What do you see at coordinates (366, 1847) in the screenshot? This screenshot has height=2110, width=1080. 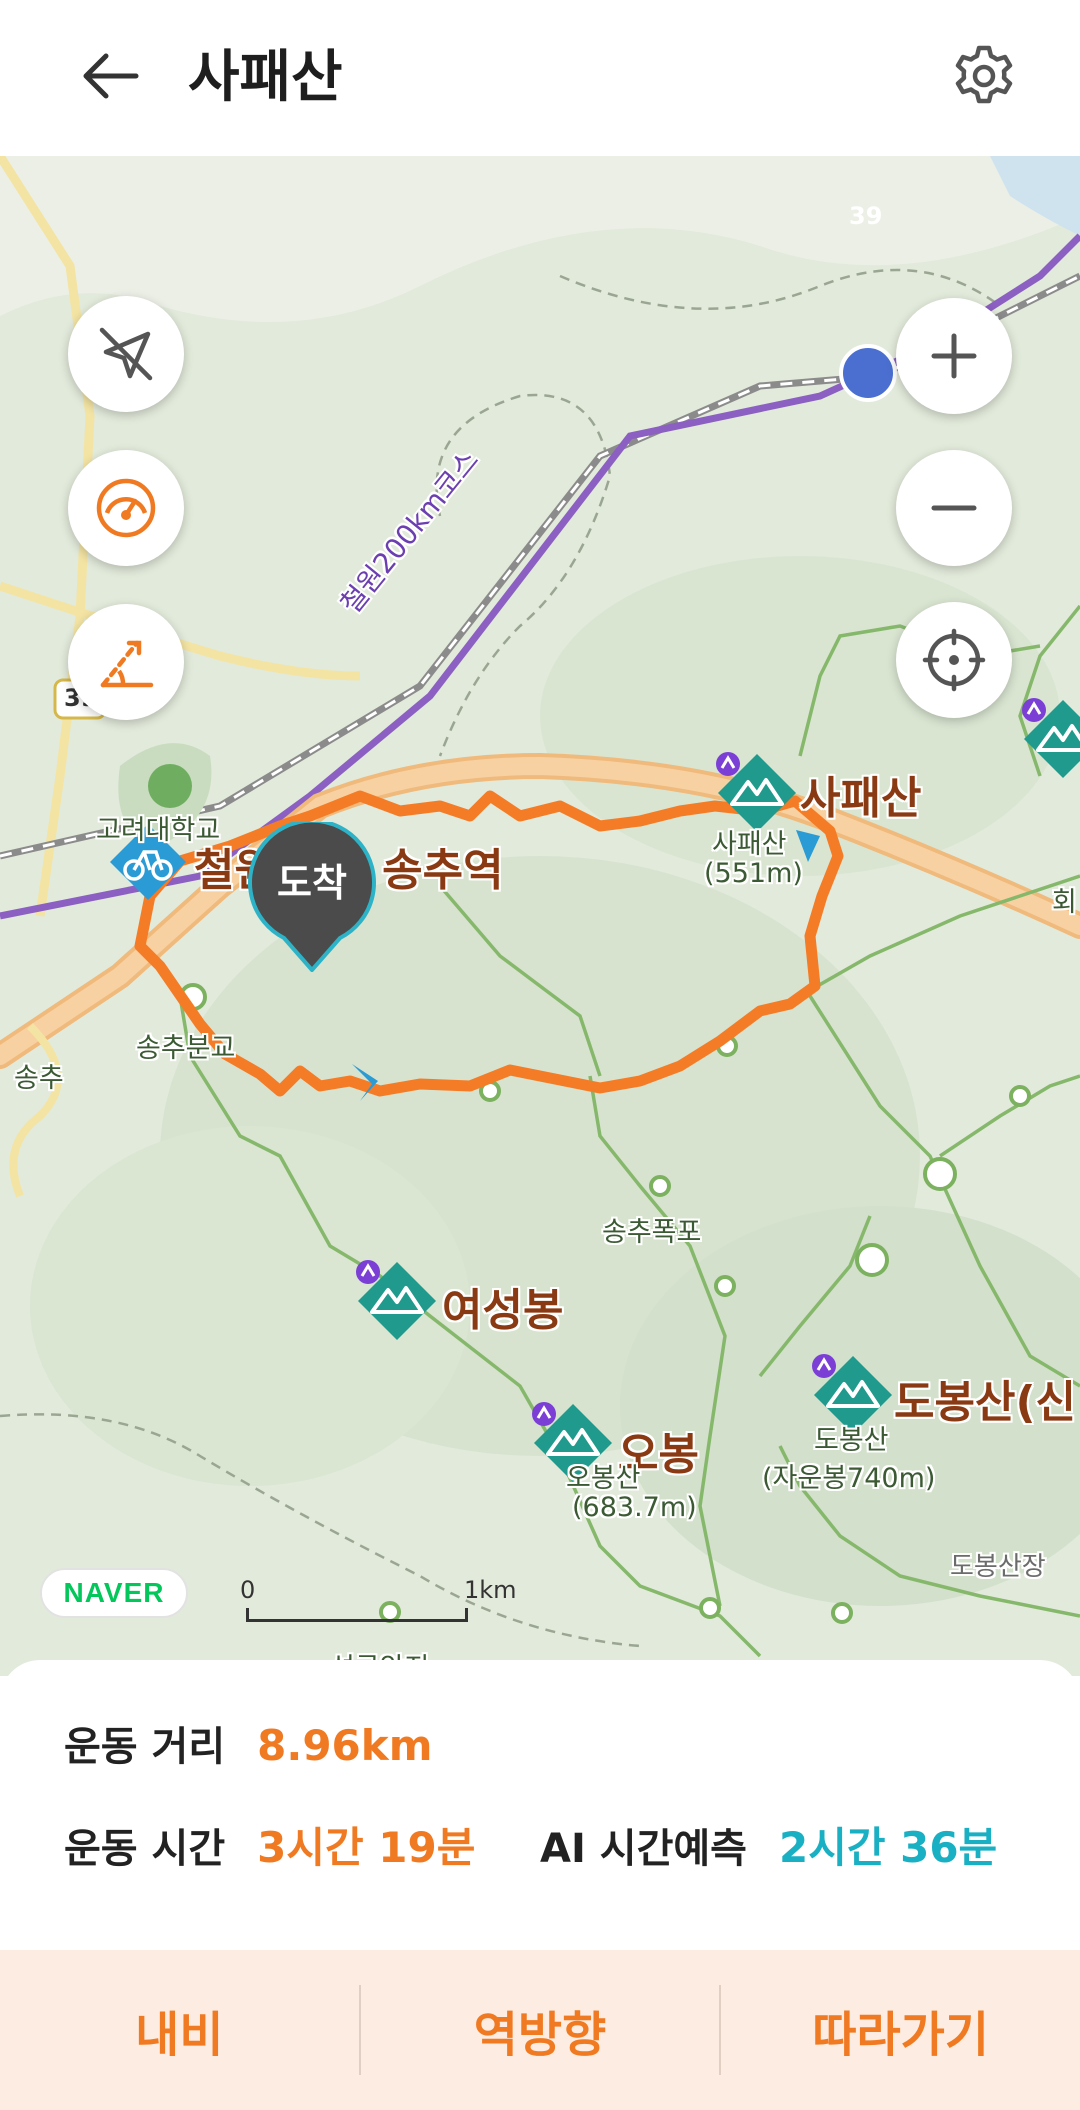 I see `time-value: 3시간 19분` at bounding box center [366, 1847].